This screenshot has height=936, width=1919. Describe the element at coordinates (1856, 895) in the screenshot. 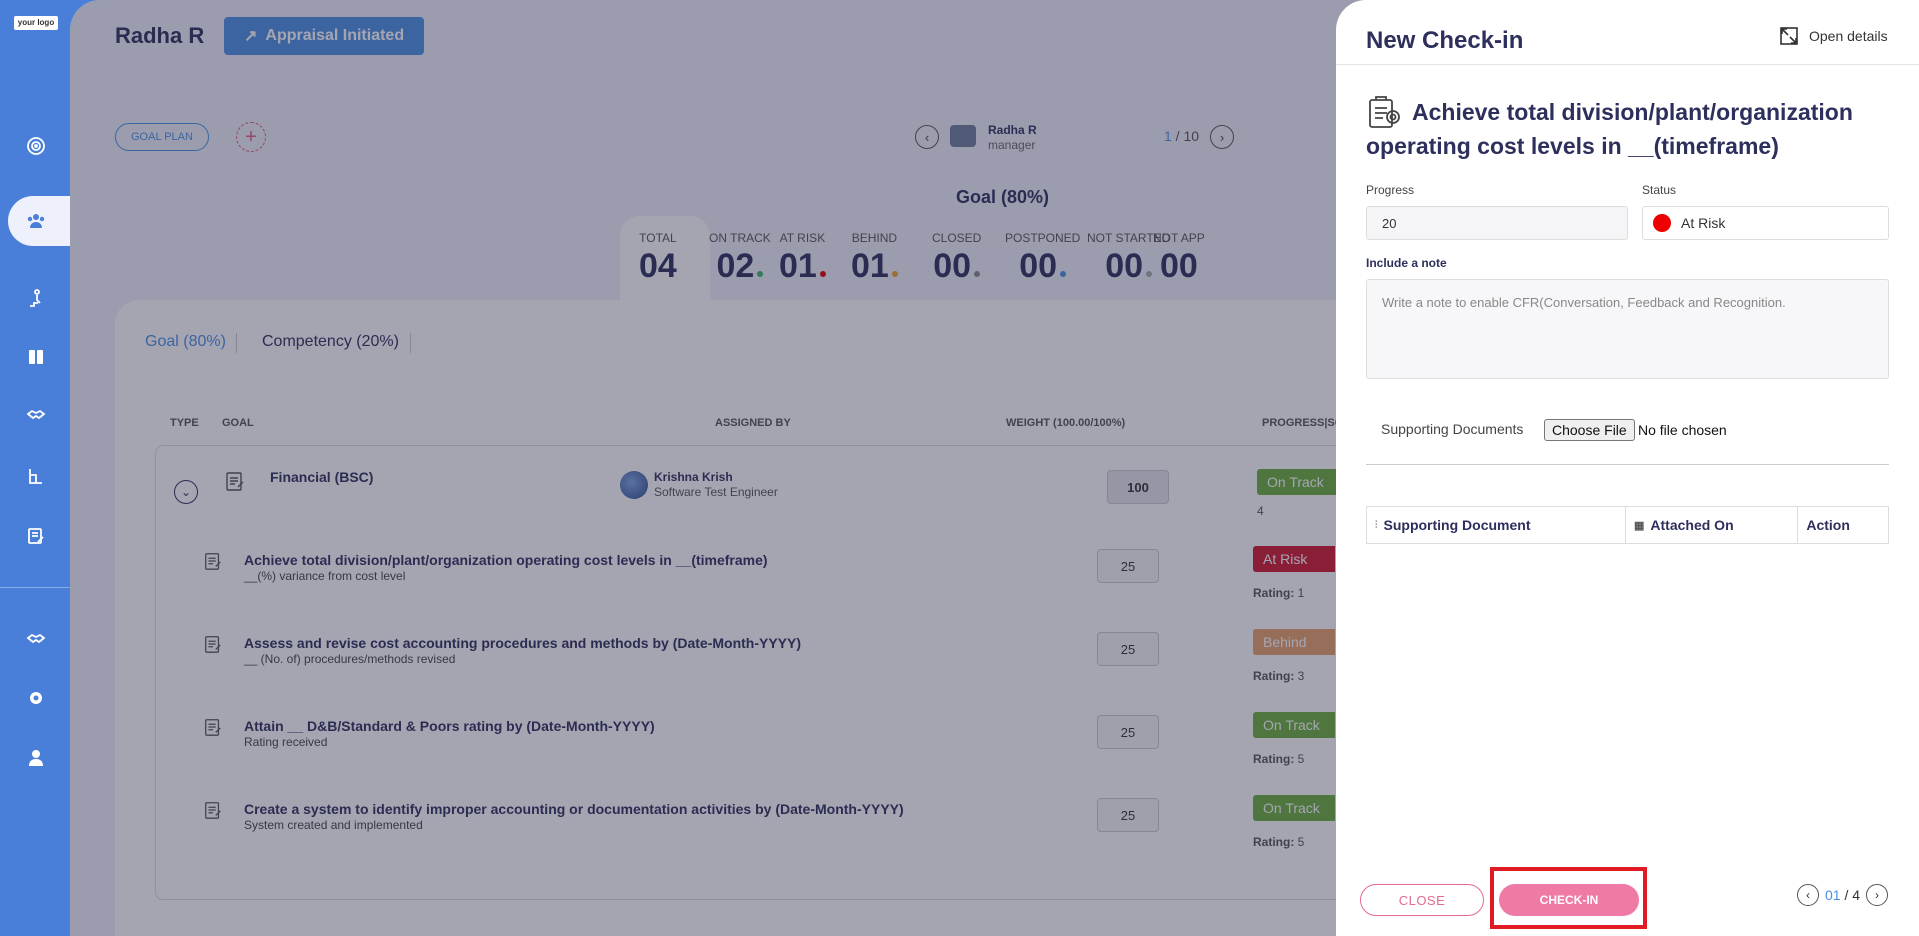

I see `panel-page-total: 4` at that location.